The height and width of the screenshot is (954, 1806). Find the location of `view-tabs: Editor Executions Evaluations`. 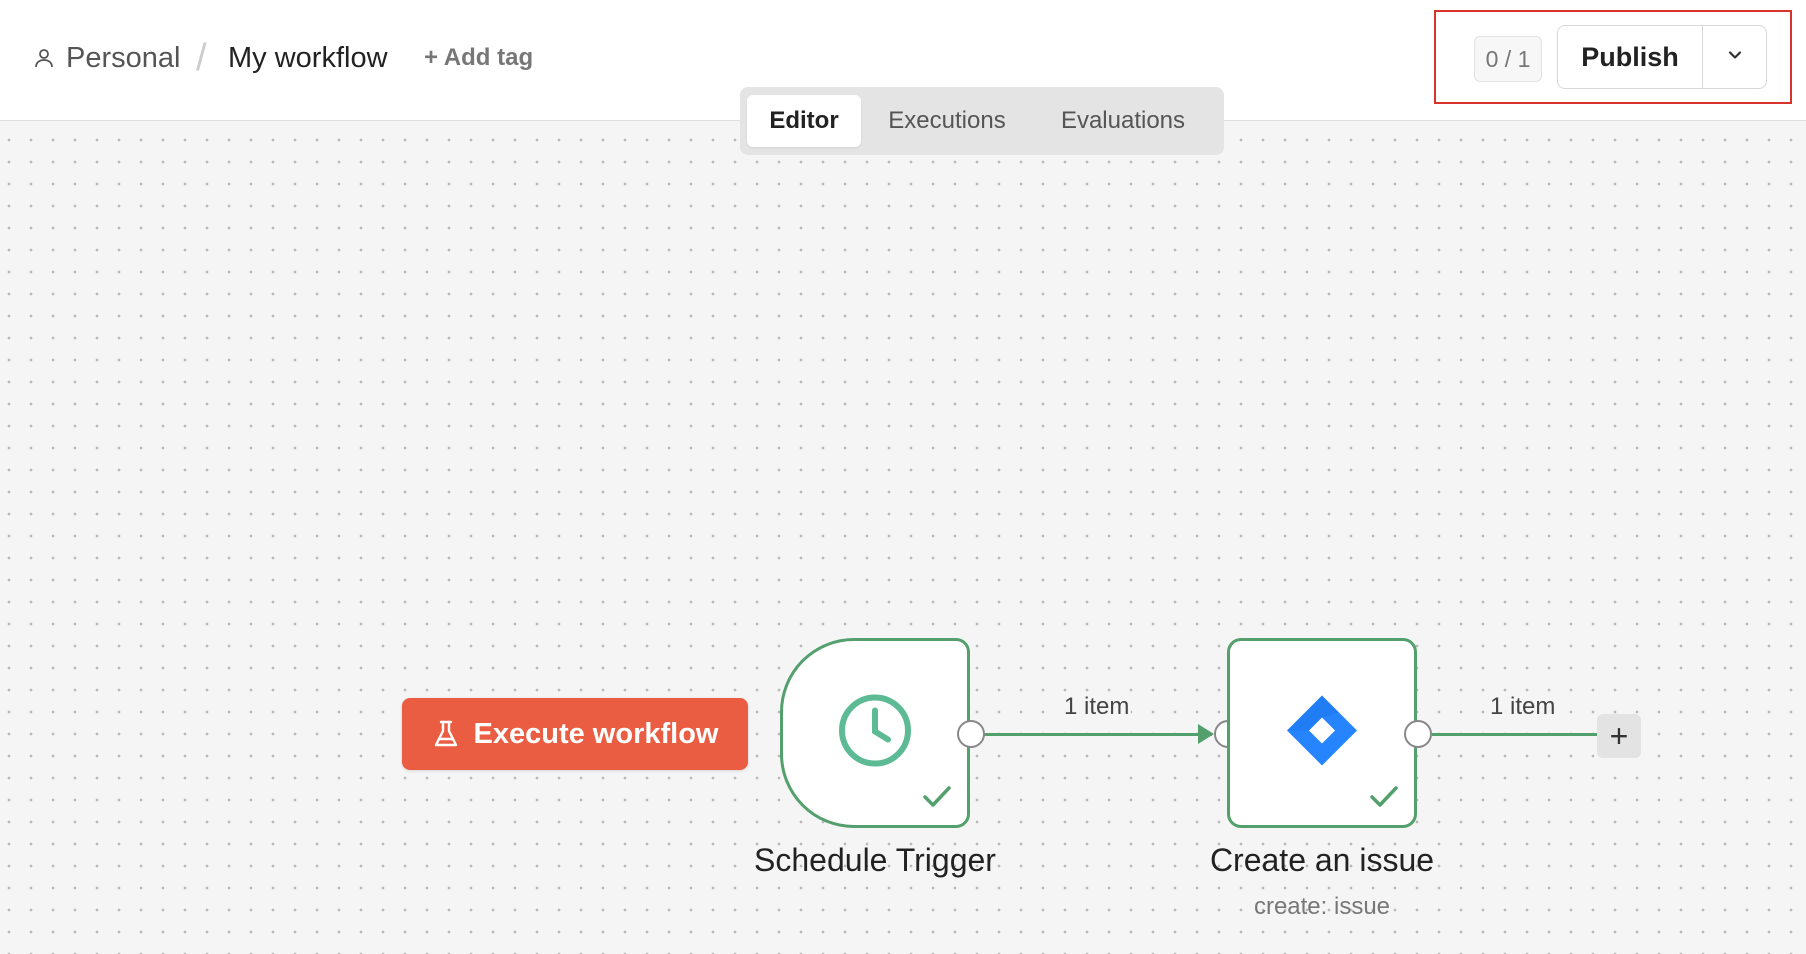

view-tabs: Editor Executions Evaluations is located at coordinates (982, 121).